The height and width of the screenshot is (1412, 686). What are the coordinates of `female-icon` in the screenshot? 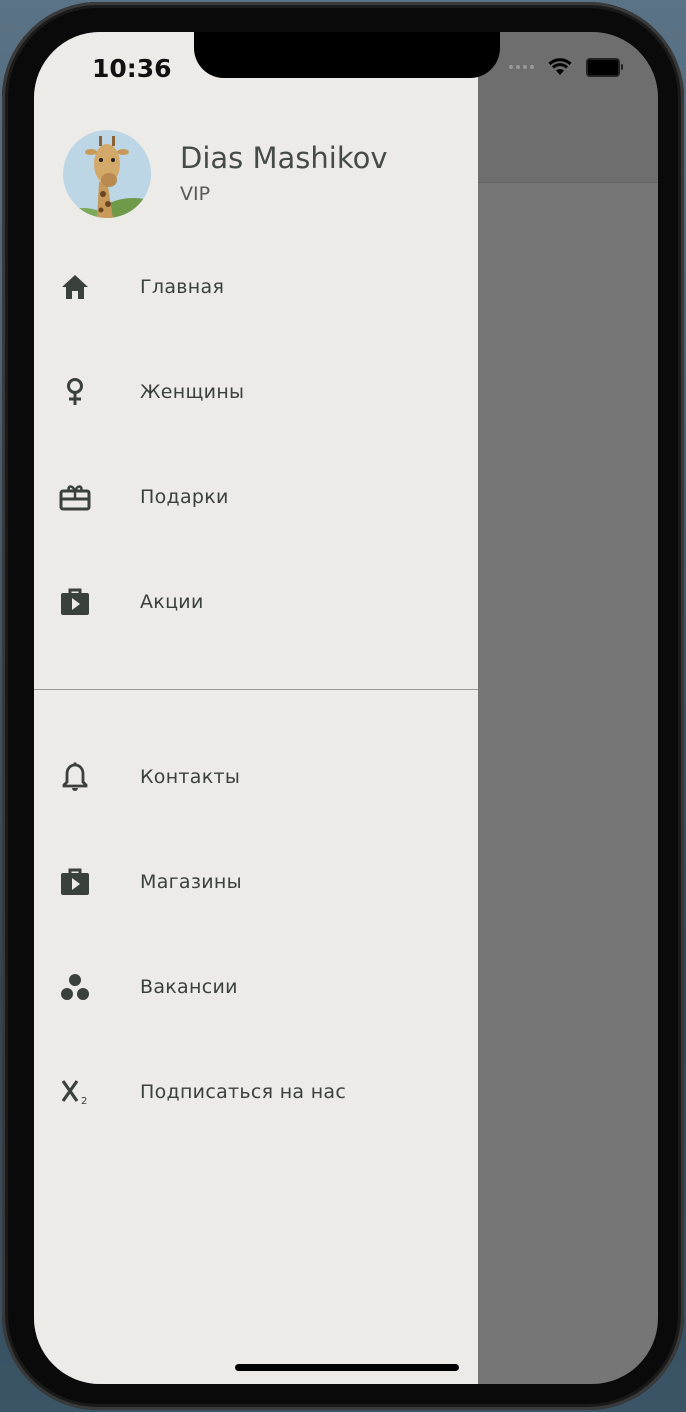 It's located at (75, 392).